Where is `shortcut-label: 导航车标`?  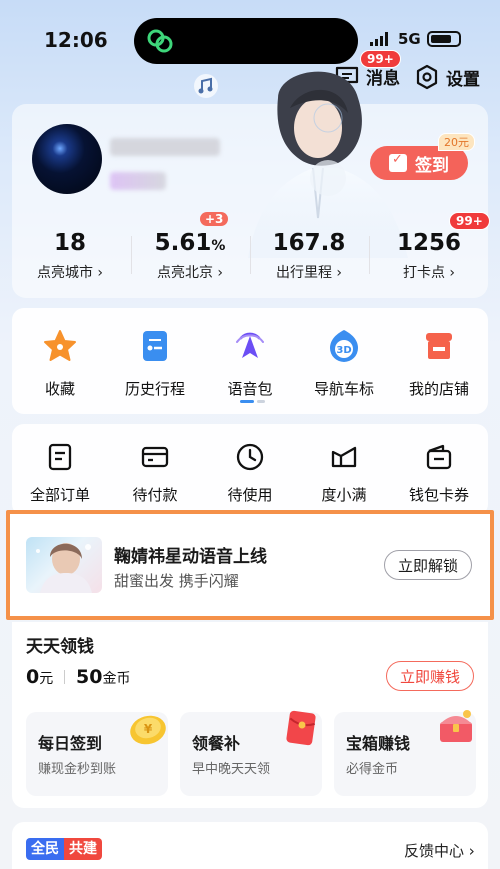
shortcut-label: 导航车标 is located at coordinates (343, 389).